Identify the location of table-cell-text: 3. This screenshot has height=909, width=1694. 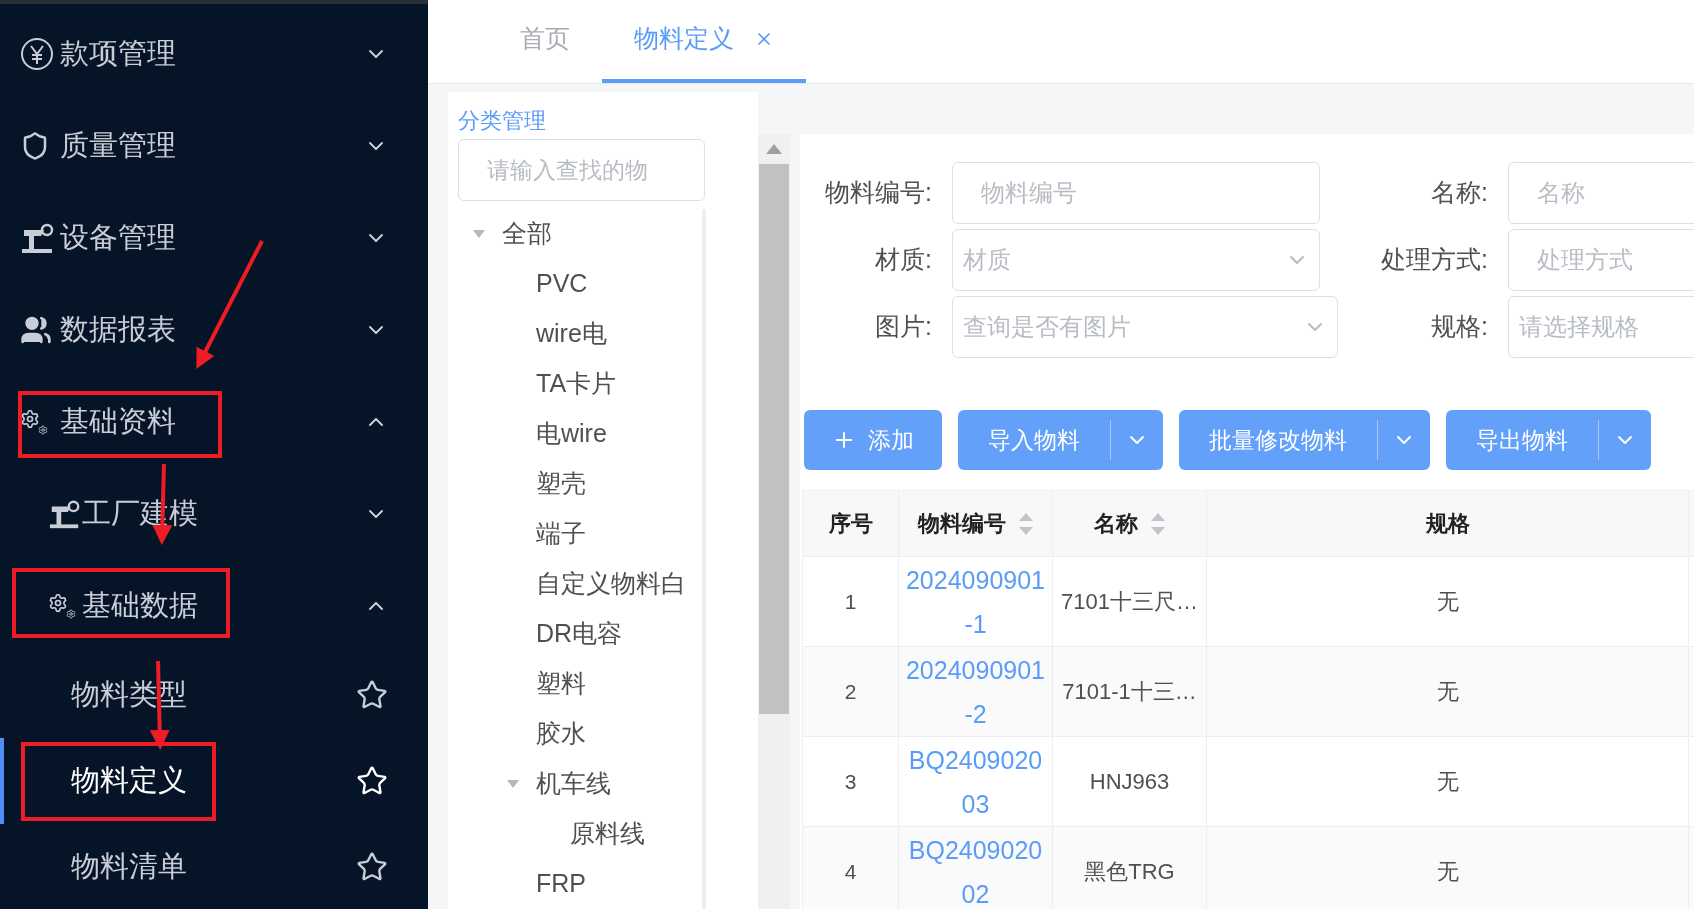
(850, 781).